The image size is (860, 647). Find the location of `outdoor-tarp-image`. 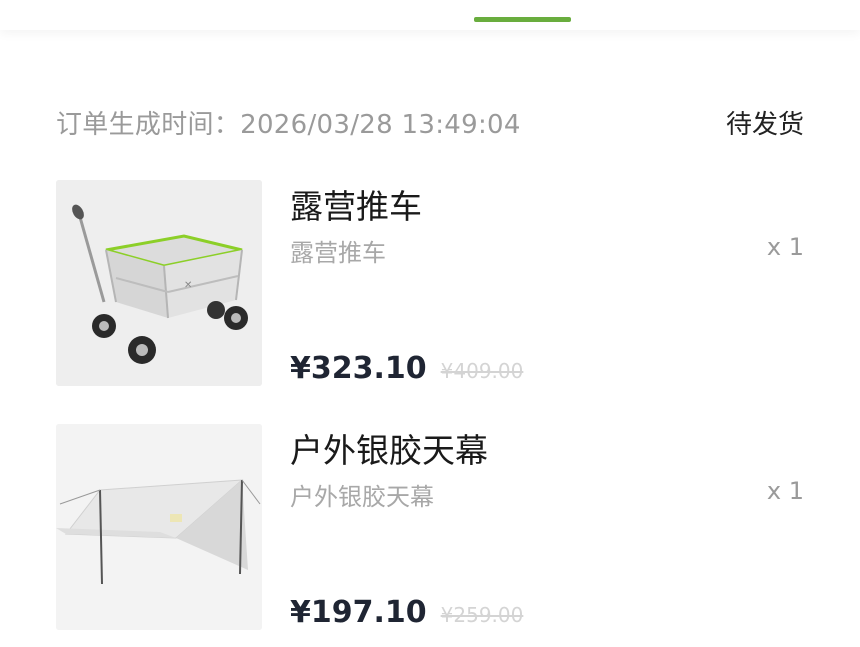

outdoor-tarp-image is located at coordinates (159, 527).